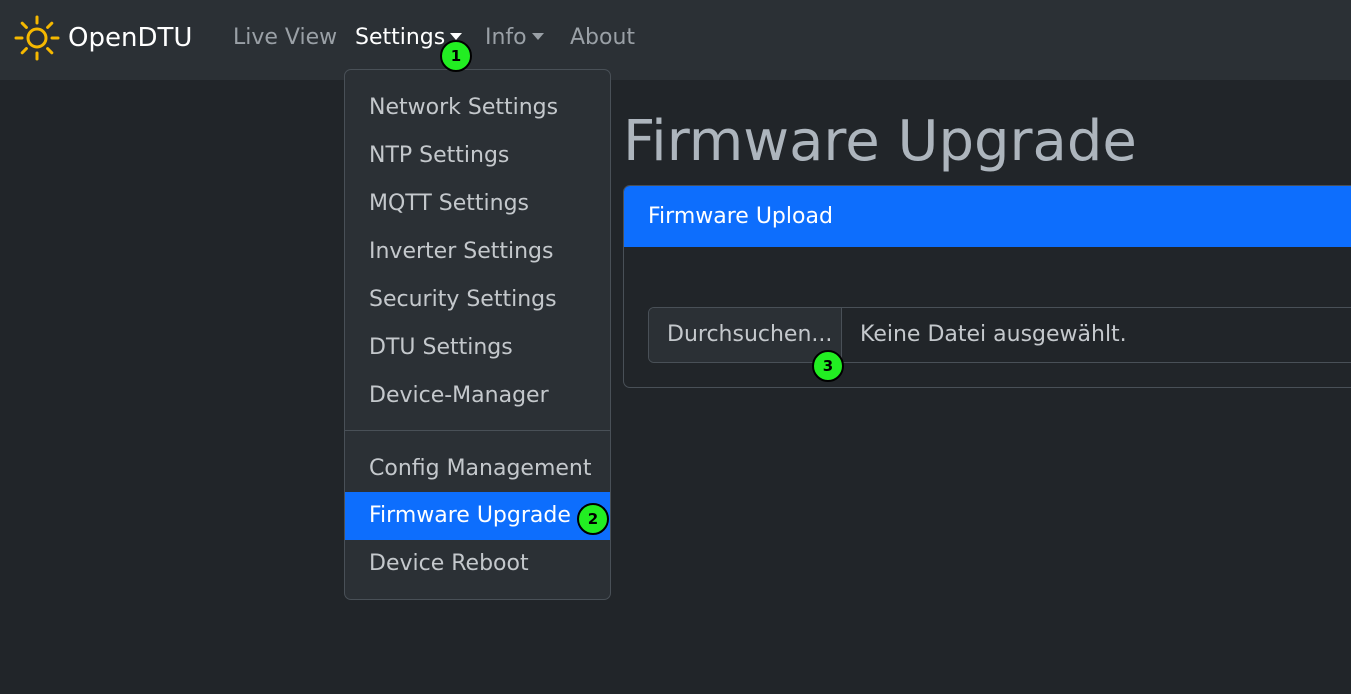  I want to click on menu-item-config-management: Config Management, so click(477, 469).